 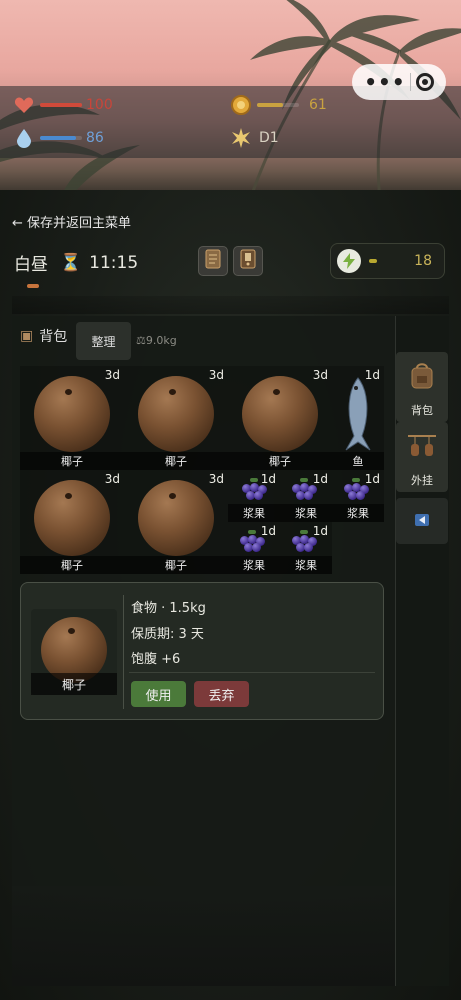 I want to click on sort-inventory-button: 整理, so click(x=103, y=341).